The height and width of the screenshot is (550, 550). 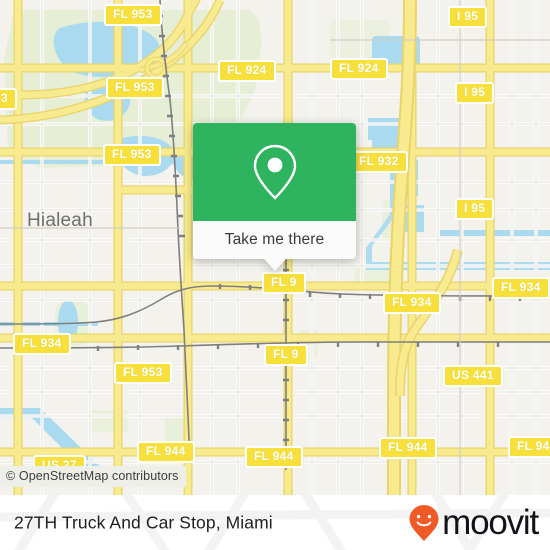 I want to click on map-pin-icon, so click(x=274, y=172).